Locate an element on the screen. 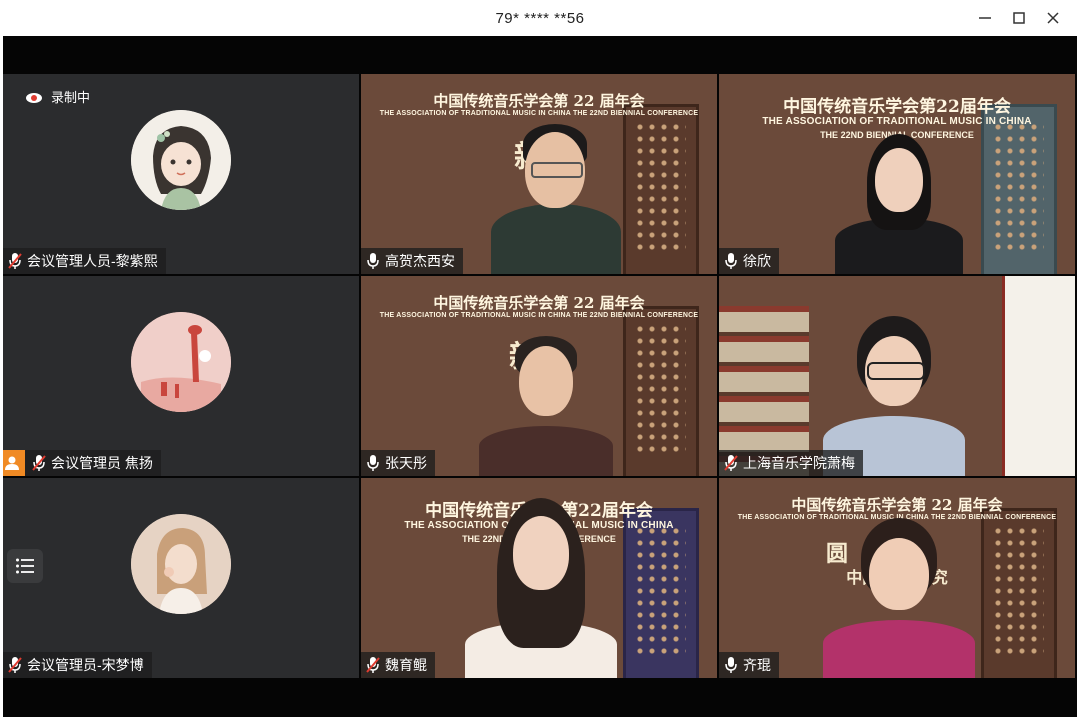  host-user-icon is located at coordinates (14, 463).